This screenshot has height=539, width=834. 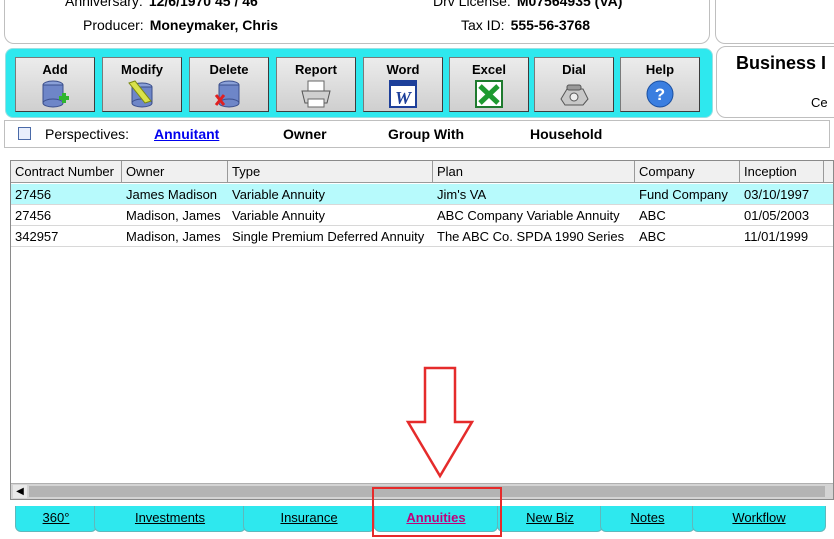 I want to click on column-company: Company, so click(x=687, y=172).